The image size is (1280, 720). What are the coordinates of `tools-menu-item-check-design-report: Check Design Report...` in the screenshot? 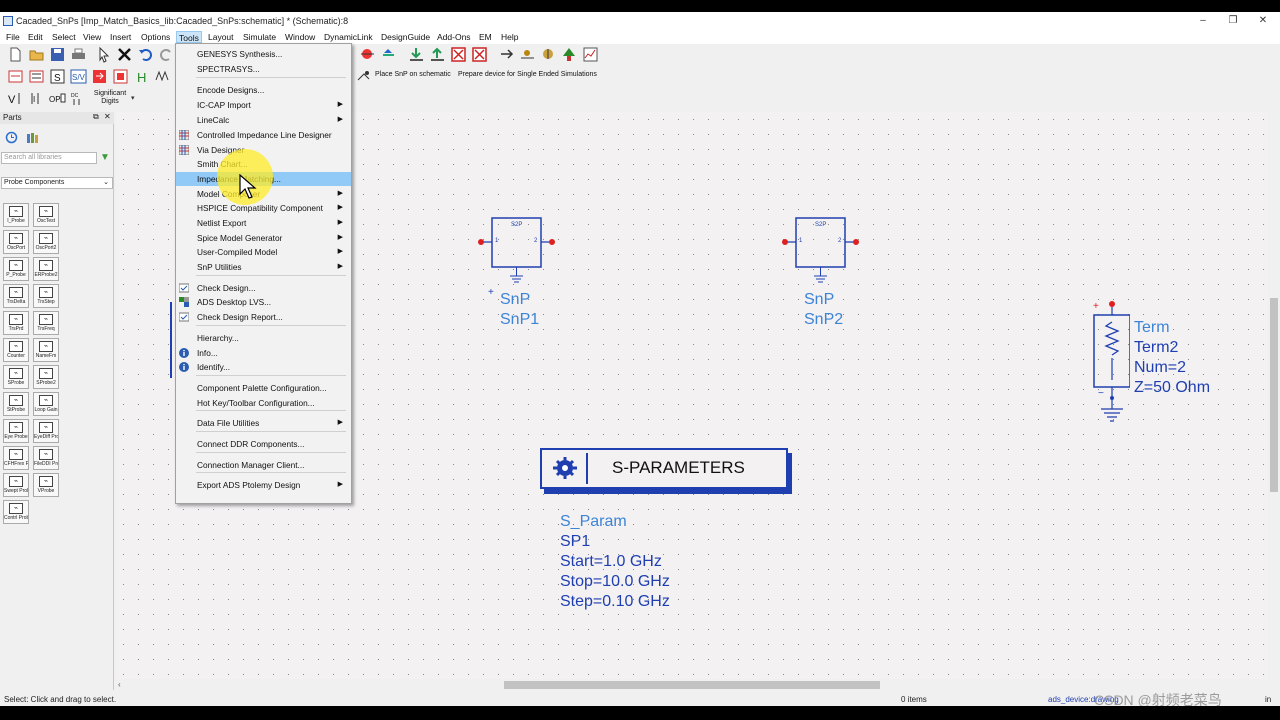 It's located at (263, 317).